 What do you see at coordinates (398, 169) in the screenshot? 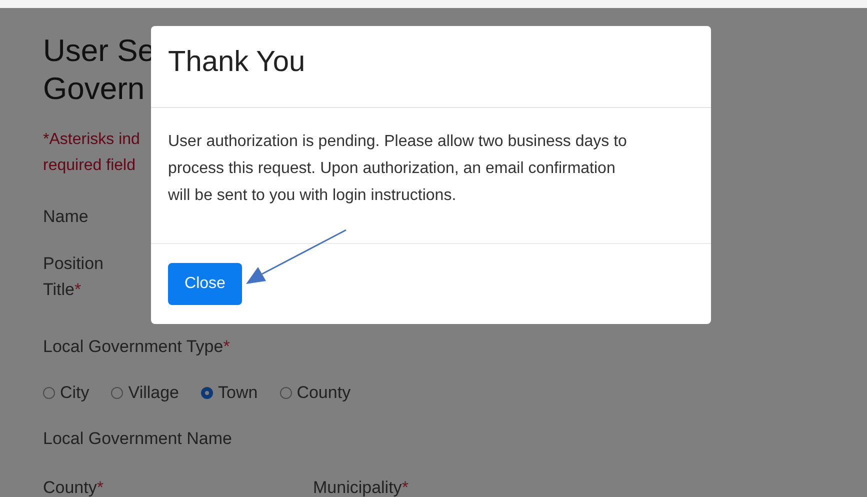
I see `dialog-message: User authorization is pending. Please allow two business days to process this request. Upon authorization, an email confirmation will be sent to you with login instructions.` at bounding box center [398, 169].